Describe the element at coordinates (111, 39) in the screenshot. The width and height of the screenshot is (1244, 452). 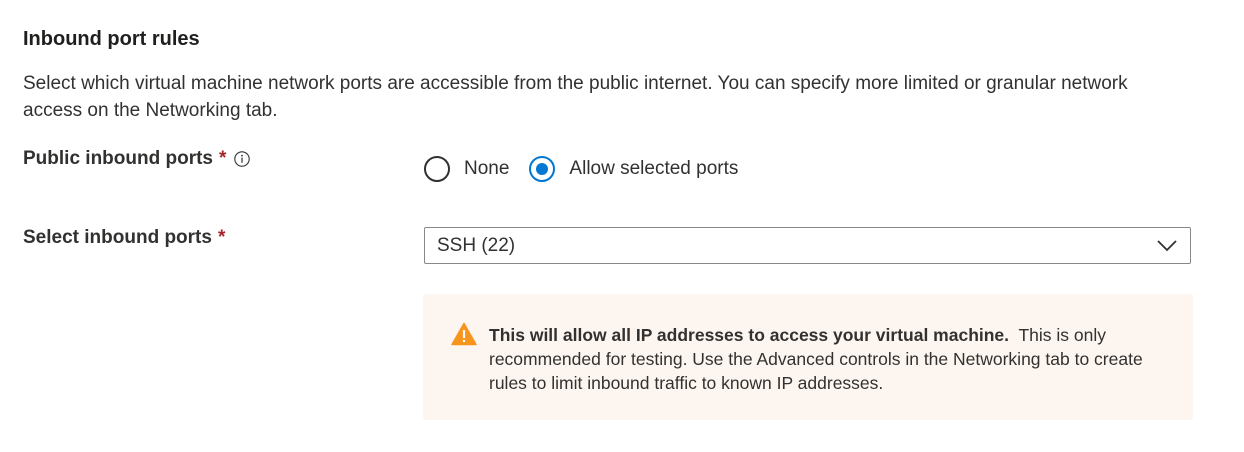
I see `section-title: Inbound port rules` at that location.